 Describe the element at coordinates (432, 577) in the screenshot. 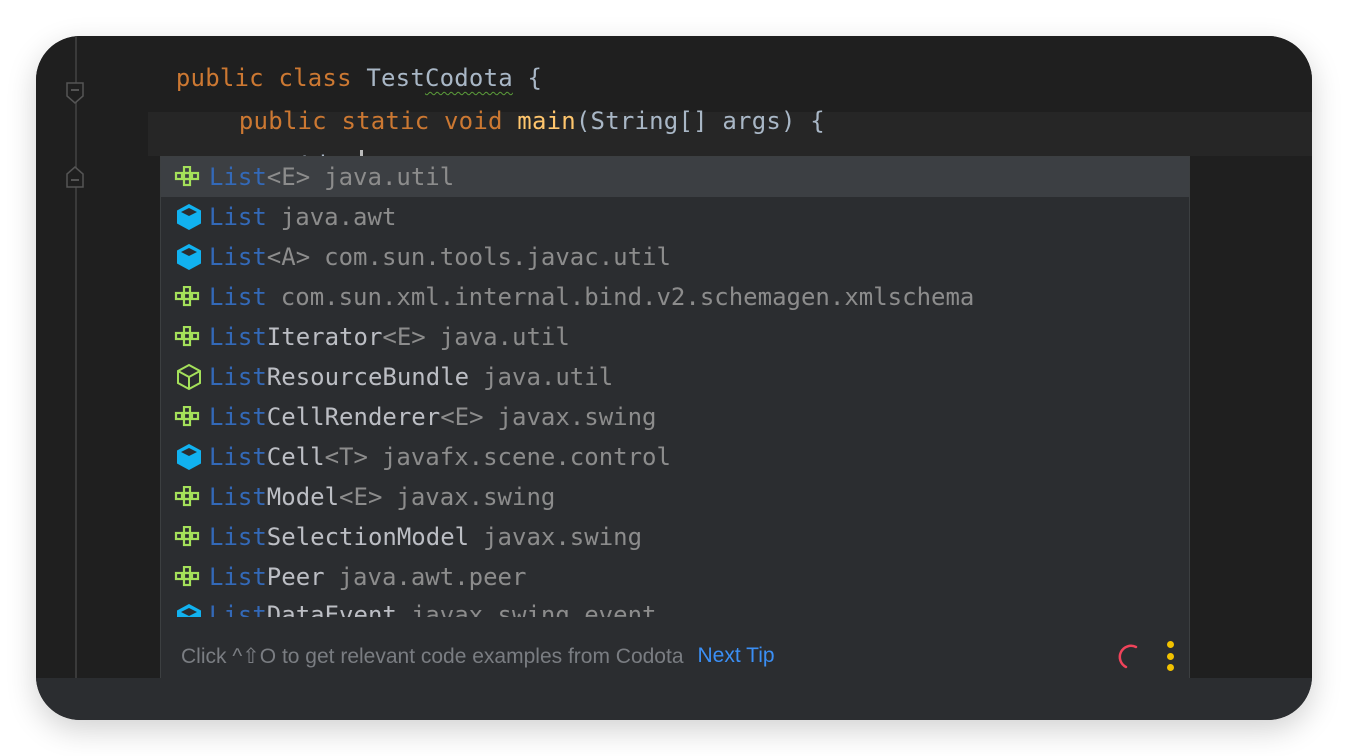

I see `package-name: java.awt.peer` at that location.